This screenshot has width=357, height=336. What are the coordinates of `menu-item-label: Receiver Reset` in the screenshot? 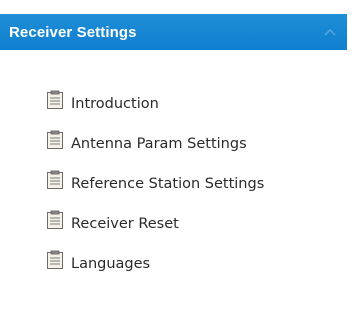 It's located at (125, 224).